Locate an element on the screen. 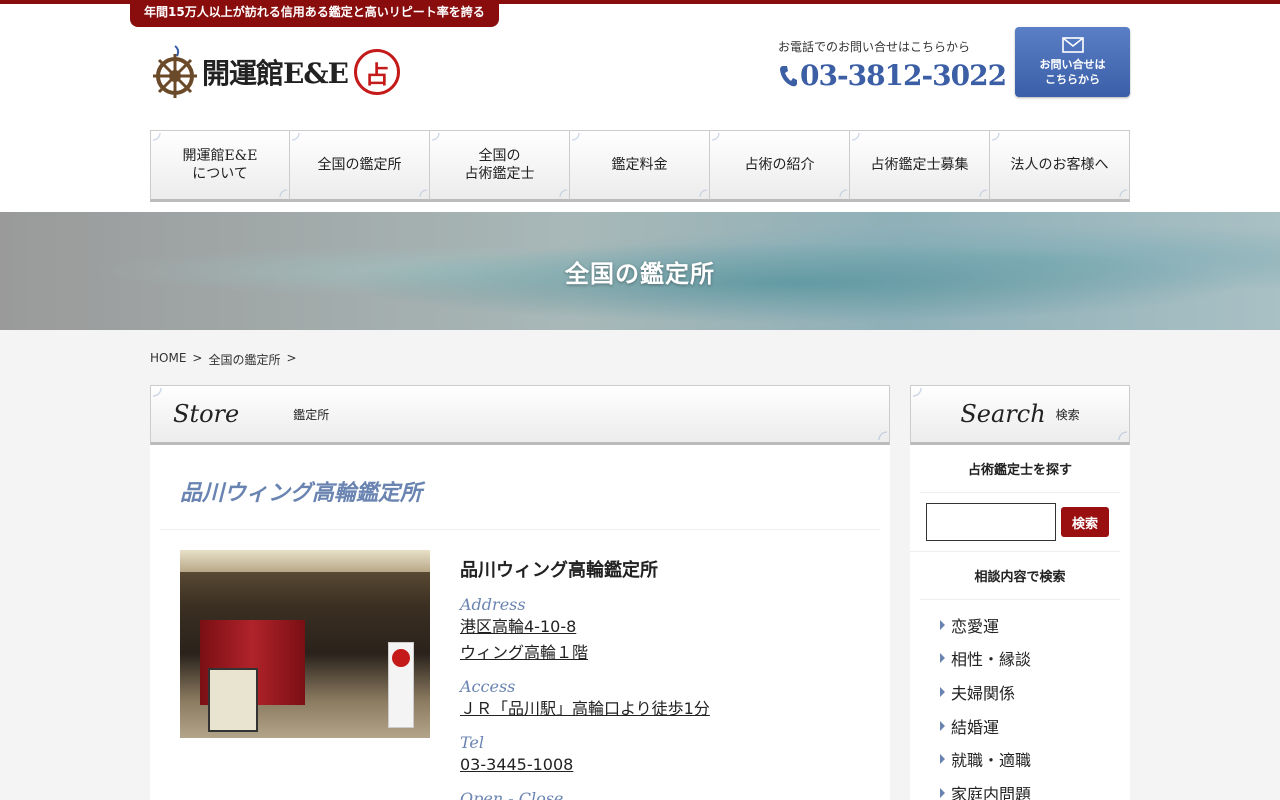  breadcrumb-stores: 全国の鑑定所 is located at coordinates (244, 359).